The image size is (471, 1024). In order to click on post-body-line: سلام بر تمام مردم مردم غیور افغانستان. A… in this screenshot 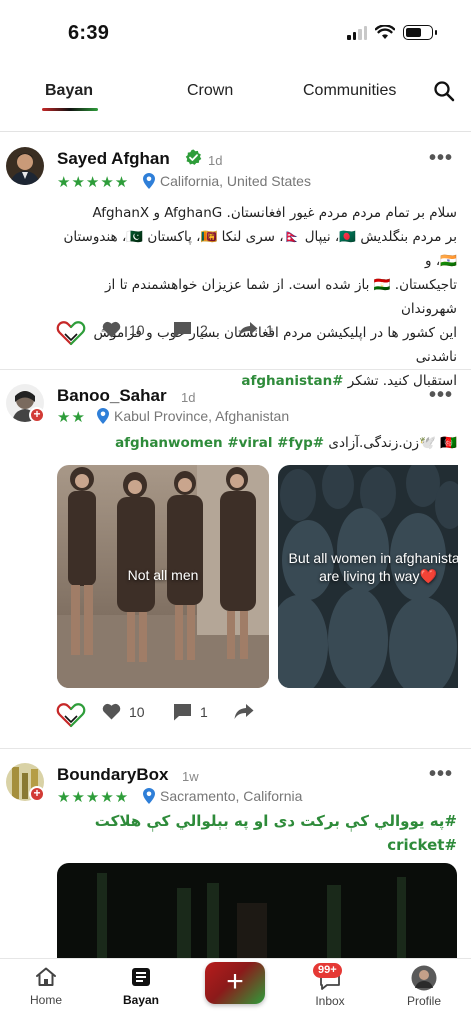, I will do `click(274, 213)`.